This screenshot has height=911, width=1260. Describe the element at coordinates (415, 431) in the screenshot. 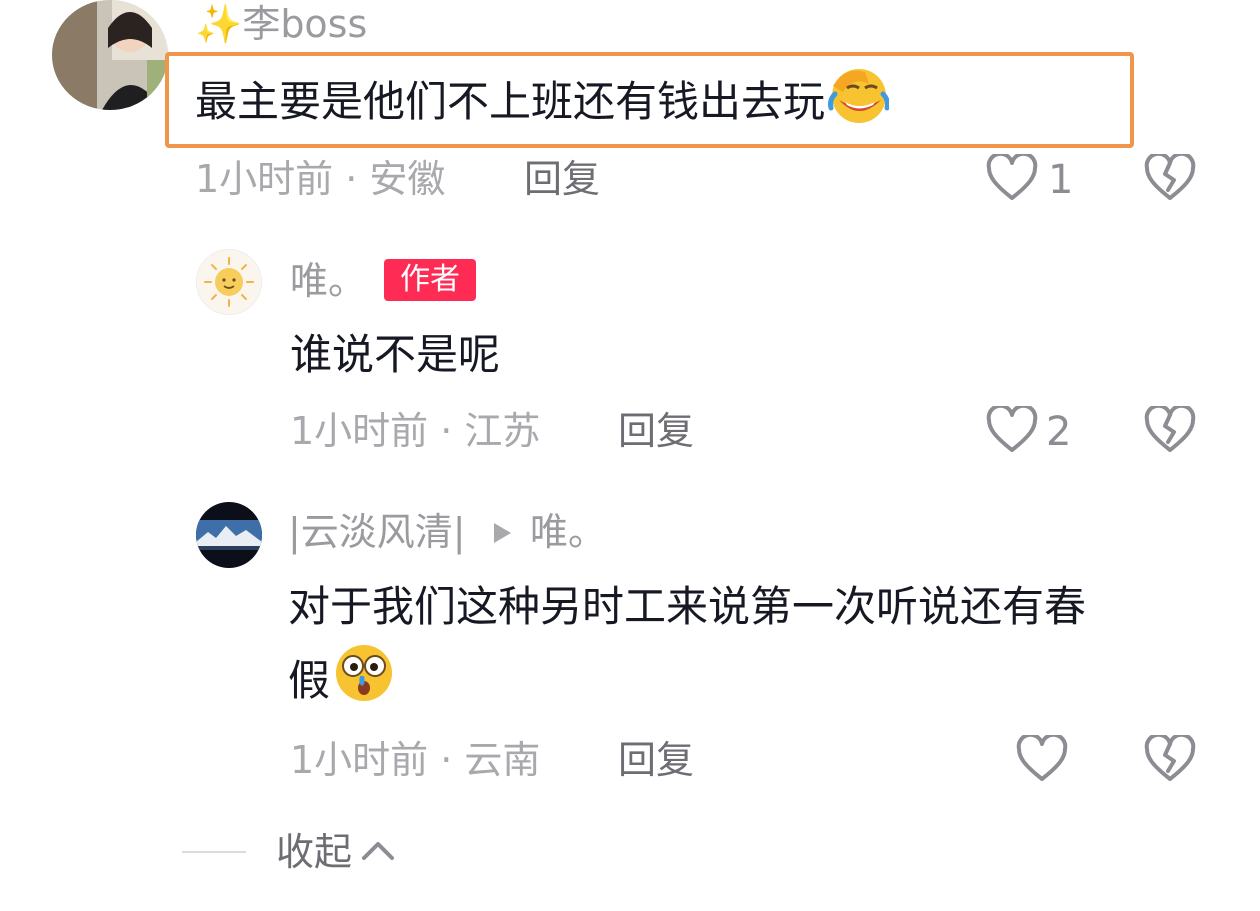

I see `comment-meta: 1小时前 · 江苏` at that location.